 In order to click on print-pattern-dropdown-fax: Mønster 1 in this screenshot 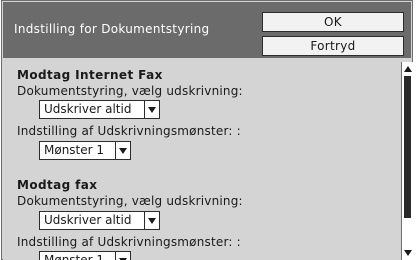, I will do `click(85, 255)`.